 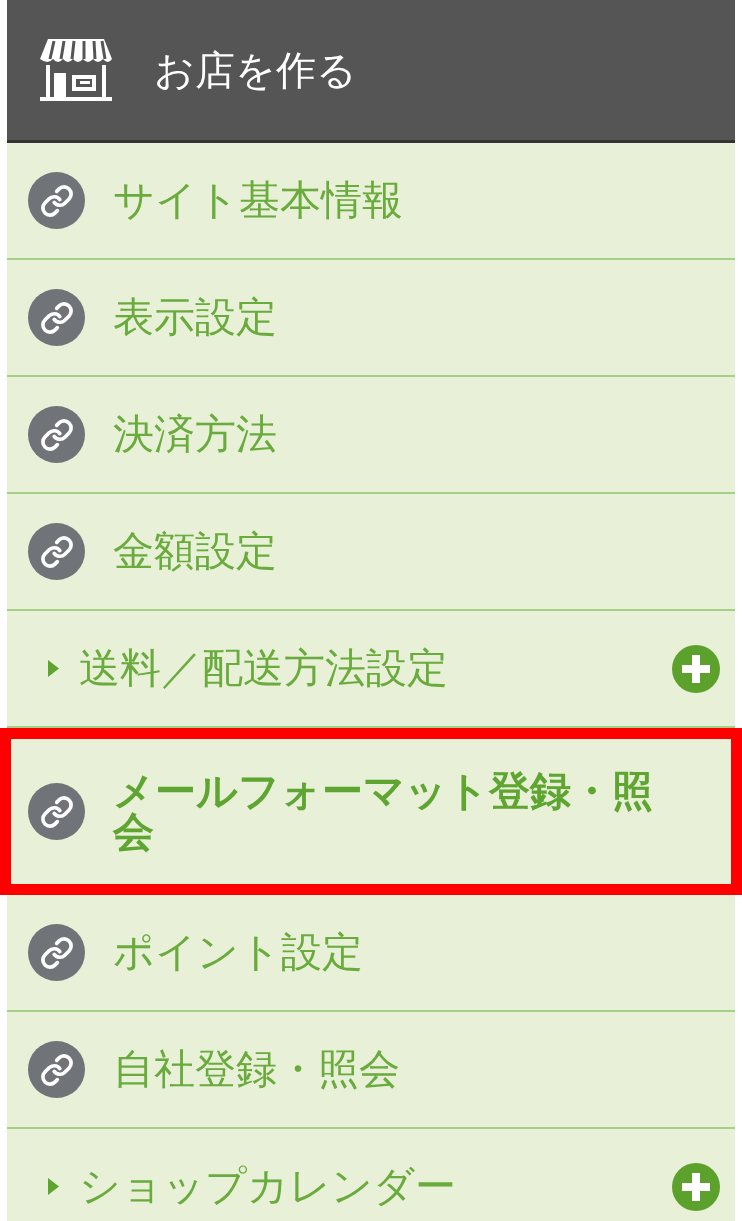 I want to click on header-title: お店を作る, so click(x=255, y=70).